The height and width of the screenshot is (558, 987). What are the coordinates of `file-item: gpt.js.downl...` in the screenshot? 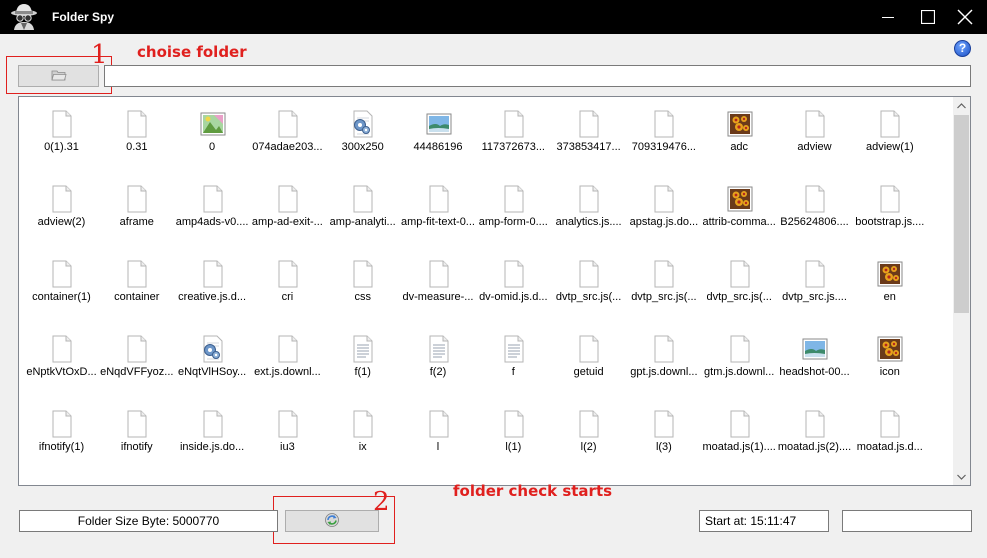 It's located at (663, 357).